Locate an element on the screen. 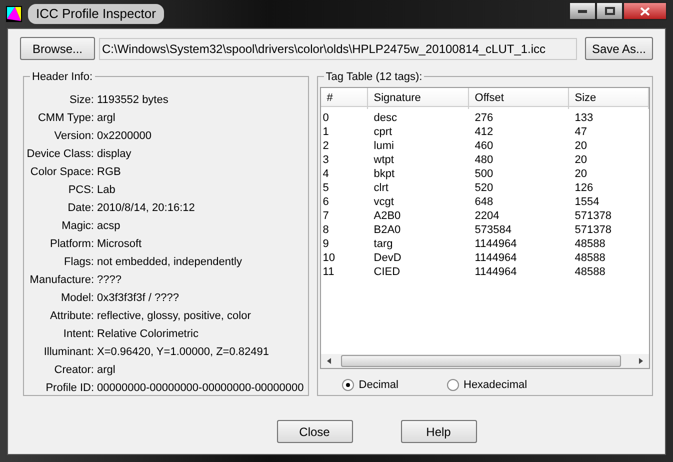 This screenshot has width=673, height=462. field-label: Date: is located at coordinates (80, 208).